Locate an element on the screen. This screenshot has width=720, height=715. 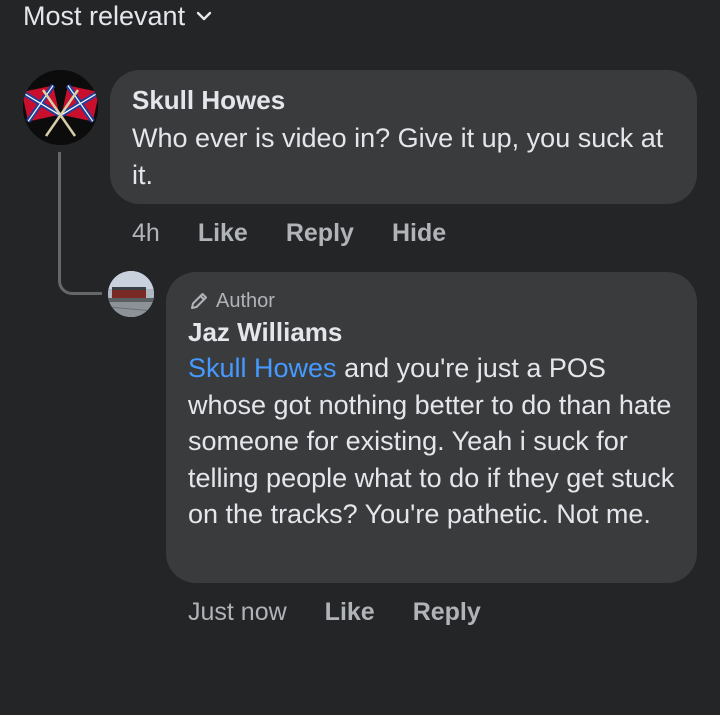
reply-thread-connector is located at coordinates (80, 223).